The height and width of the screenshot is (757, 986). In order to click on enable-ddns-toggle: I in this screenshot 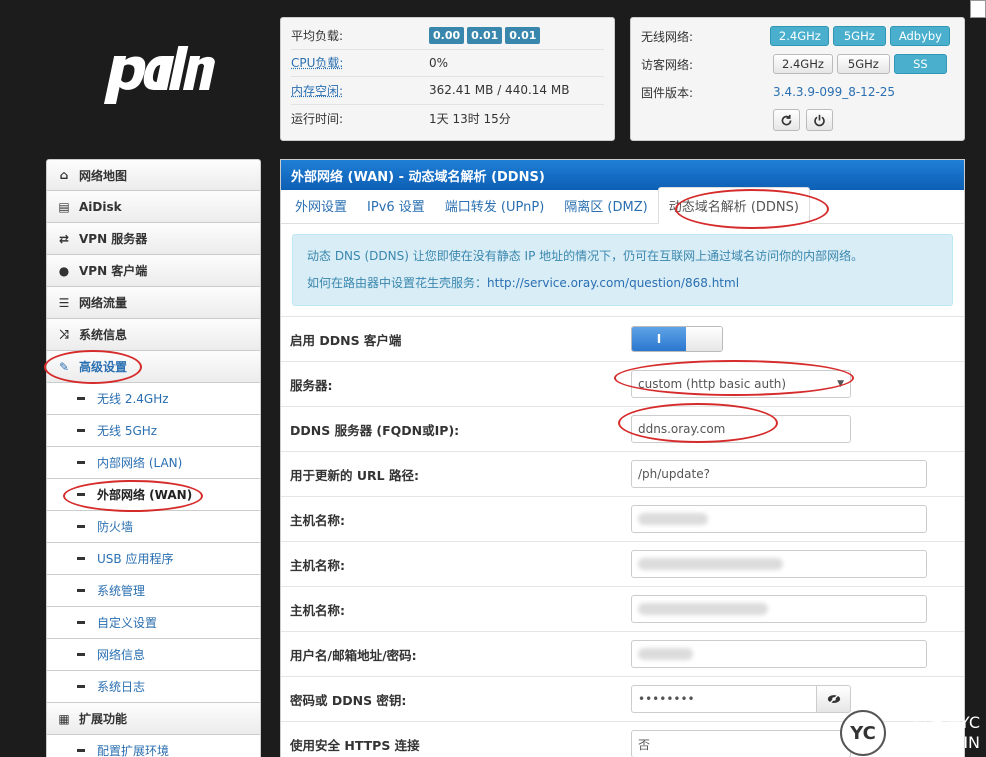, I will do `click(677, 339)`.